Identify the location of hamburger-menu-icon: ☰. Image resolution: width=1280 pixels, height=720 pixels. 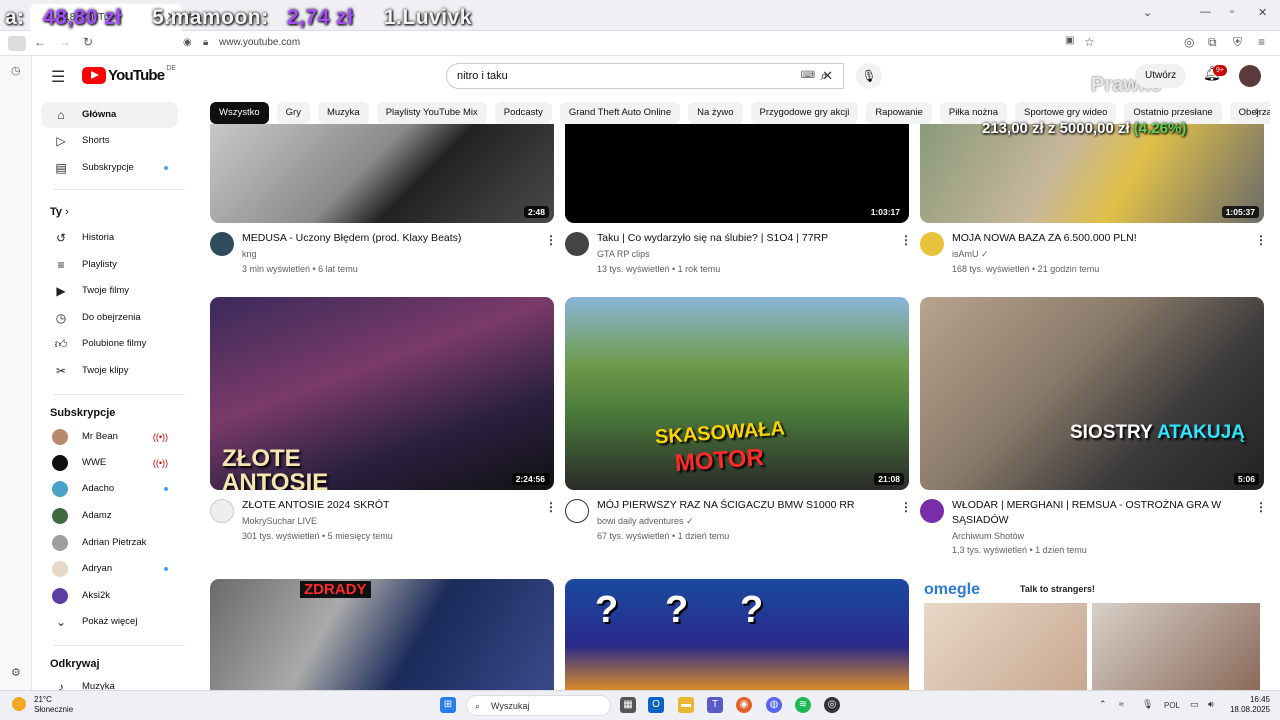
(58, 77).